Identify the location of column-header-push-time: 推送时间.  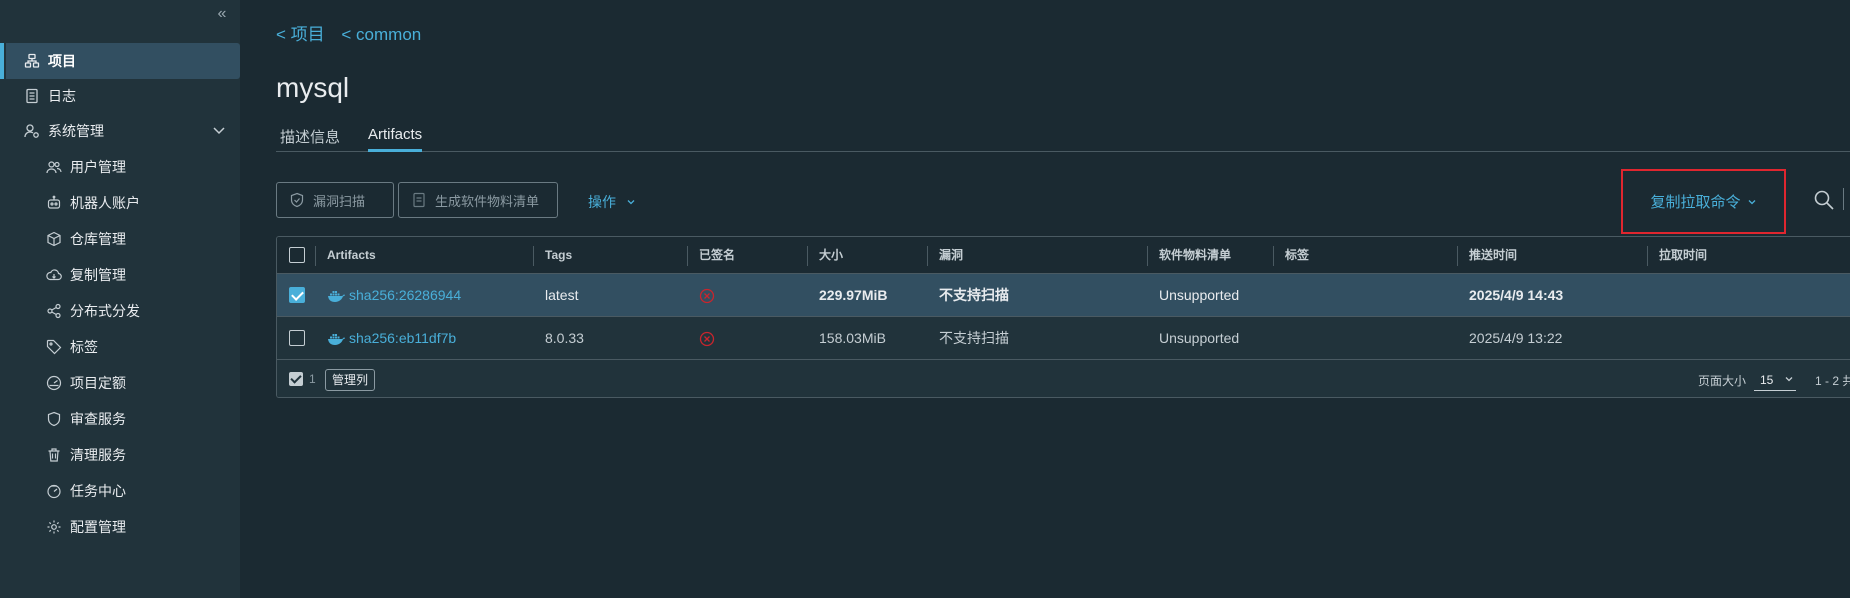
(1487, 255).